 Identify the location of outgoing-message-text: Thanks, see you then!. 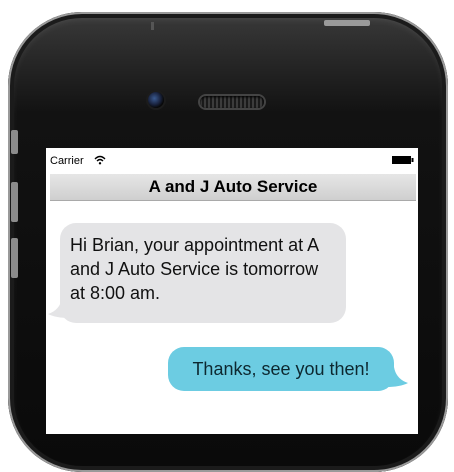
(281, 369).